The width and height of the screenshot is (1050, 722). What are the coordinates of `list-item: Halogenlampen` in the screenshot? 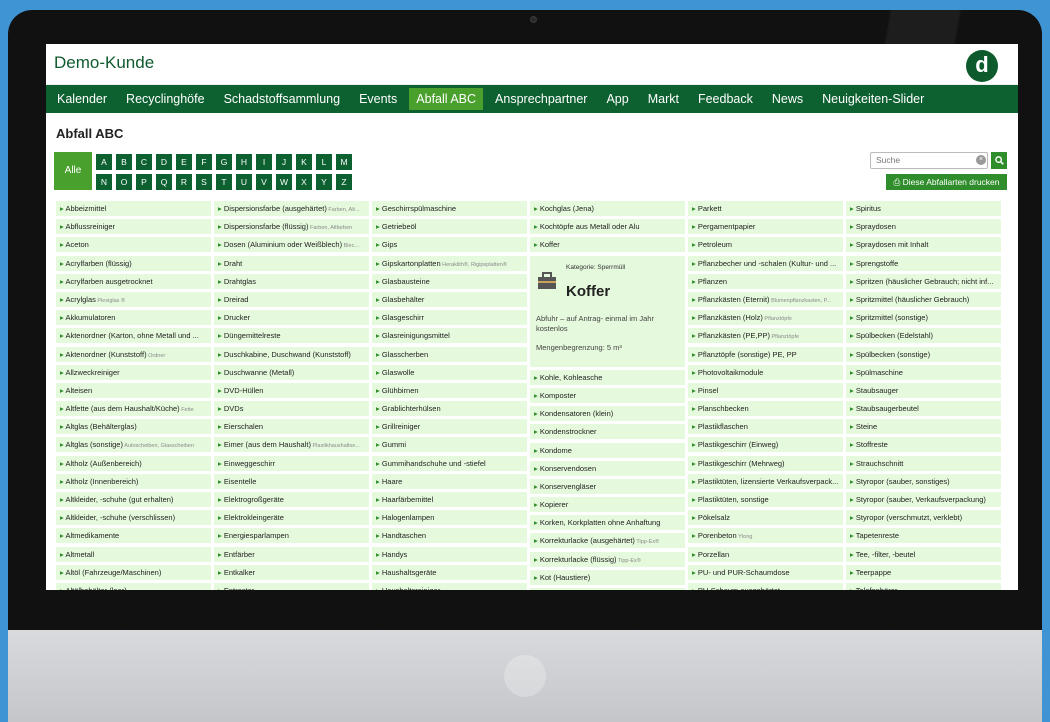 It's located at (449, 518).